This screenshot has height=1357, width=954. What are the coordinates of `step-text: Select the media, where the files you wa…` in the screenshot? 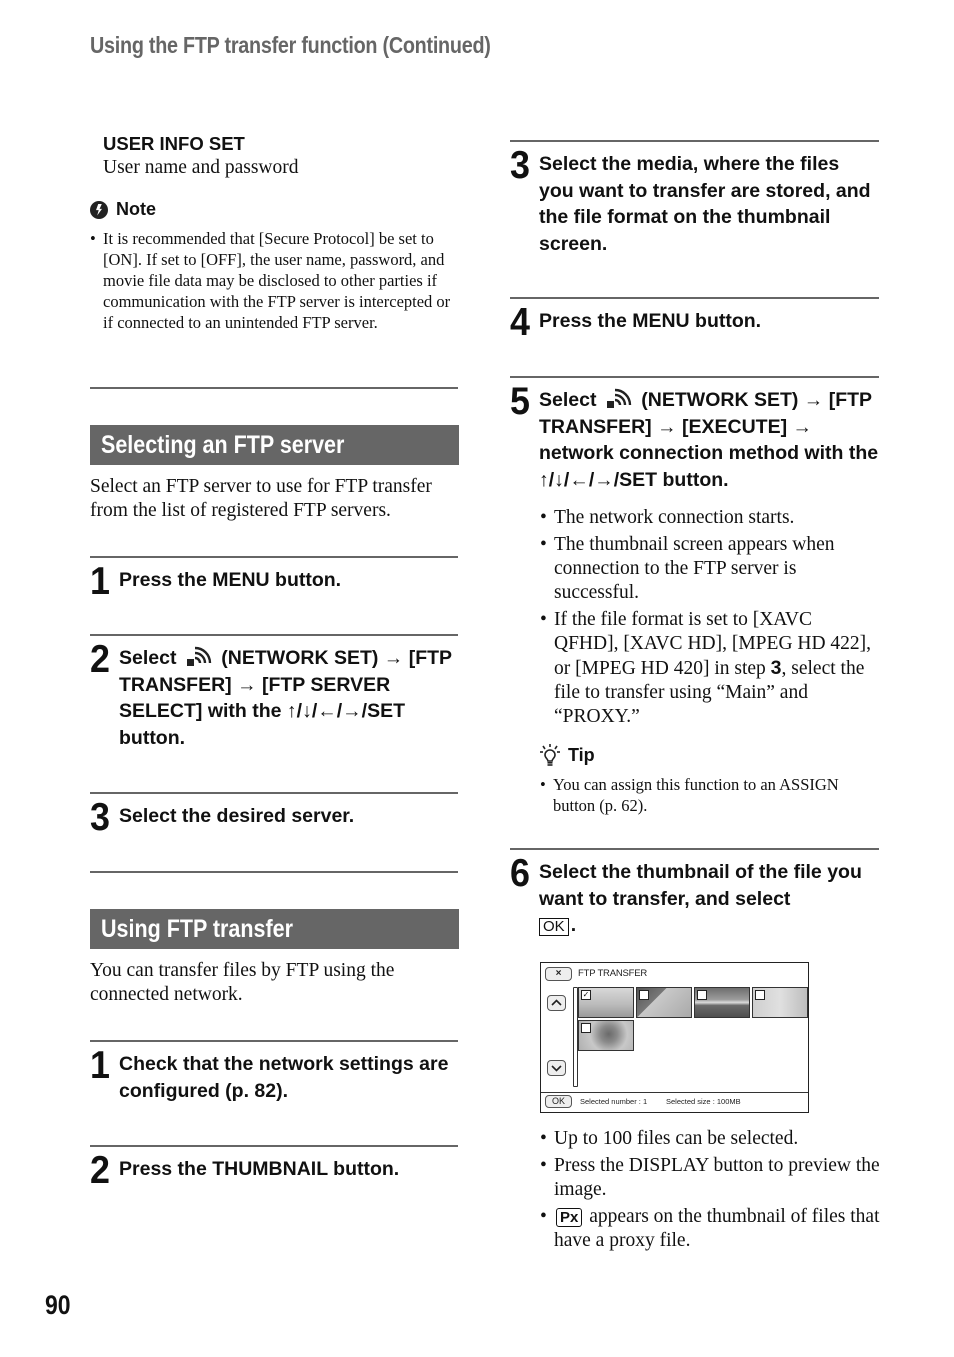 It's located at (705, 204).